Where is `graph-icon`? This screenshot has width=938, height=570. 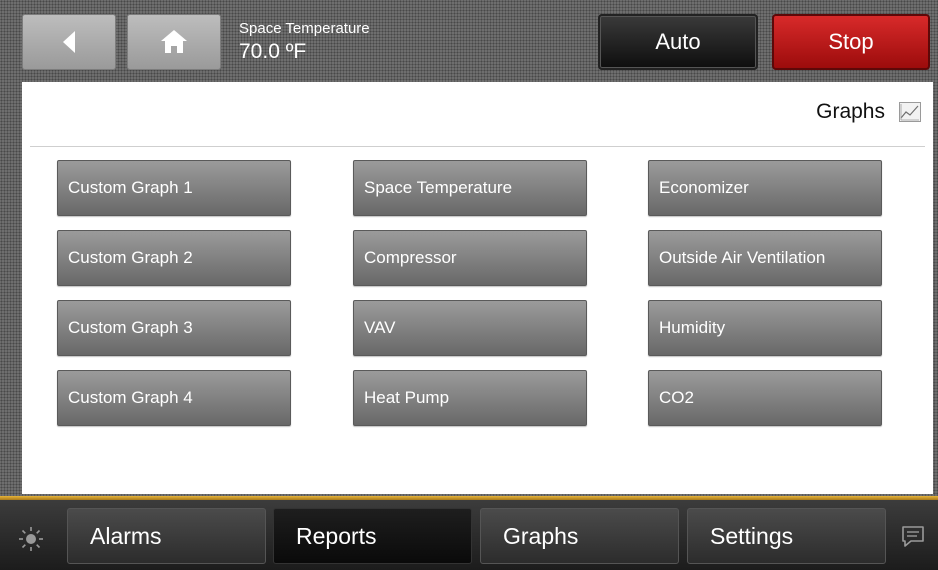
graph-icon is located at coordinates (910, 112).